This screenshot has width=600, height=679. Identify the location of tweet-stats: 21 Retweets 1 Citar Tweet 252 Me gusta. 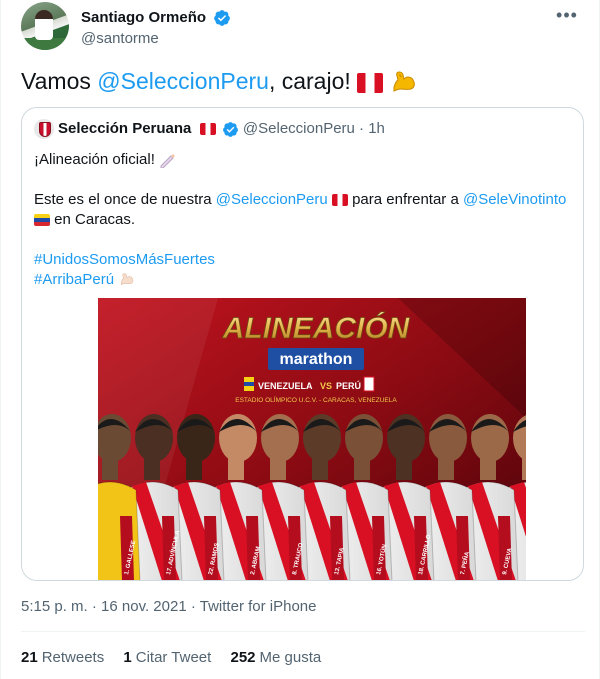
(178, 658).